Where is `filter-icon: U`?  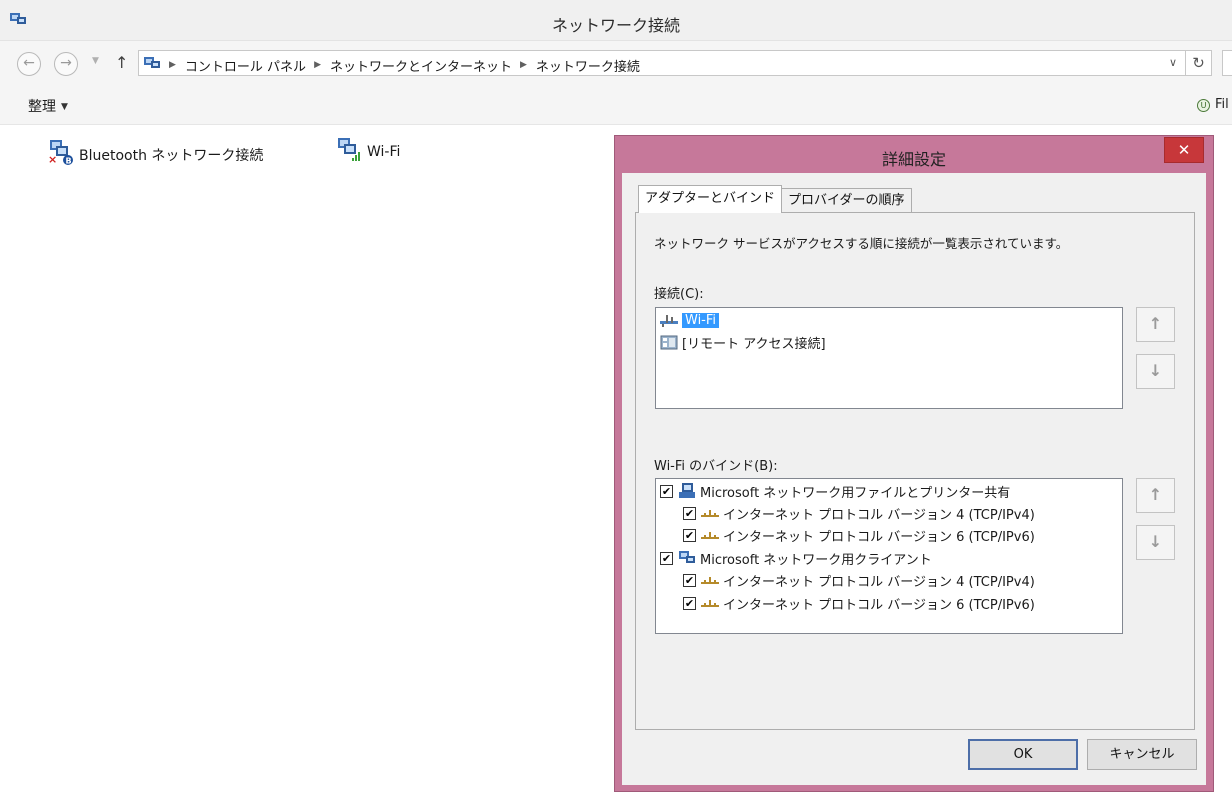 filter-icon: U is located at coordinates (1203, 105).